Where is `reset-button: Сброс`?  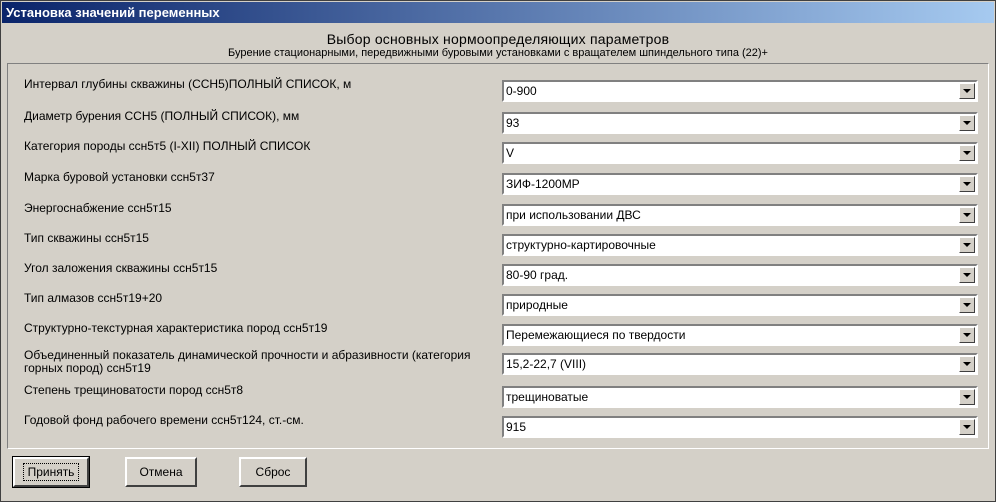 reset-button: Сброс is located at coordinates (273, 472).